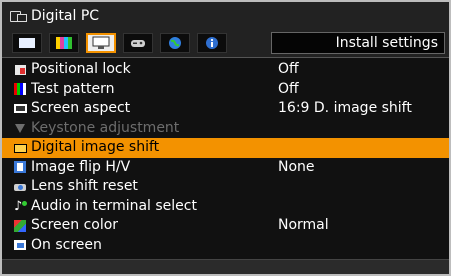 The image size is (451, 276). I want to click on menu-item-value: Normal, so click(303, 225).